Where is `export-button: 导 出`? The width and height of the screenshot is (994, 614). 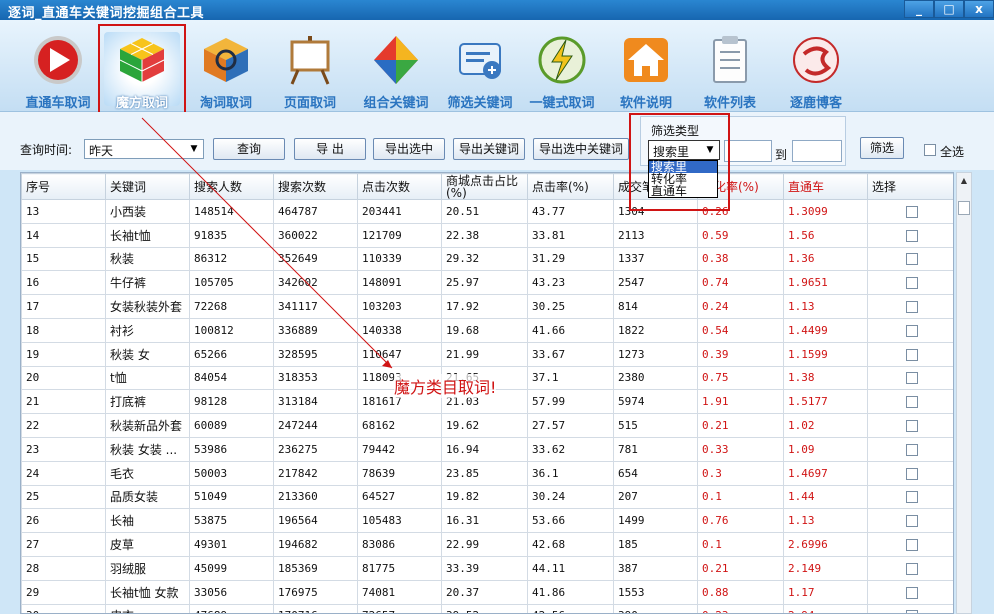
export-button: 导 出 is located at coordinates (330, 149).